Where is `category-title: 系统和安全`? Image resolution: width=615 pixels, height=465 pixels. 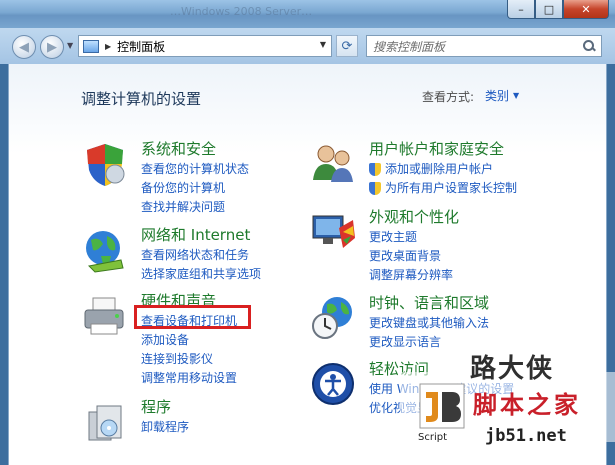 category-title: 系统和安全 is located at coordinates (178, 148).